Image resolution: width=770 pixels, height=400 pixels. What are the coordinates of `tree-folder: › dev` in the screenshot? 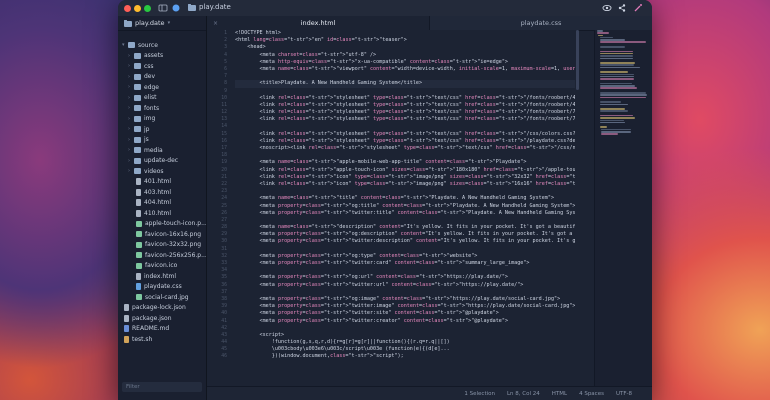 It's located at (162, 77).